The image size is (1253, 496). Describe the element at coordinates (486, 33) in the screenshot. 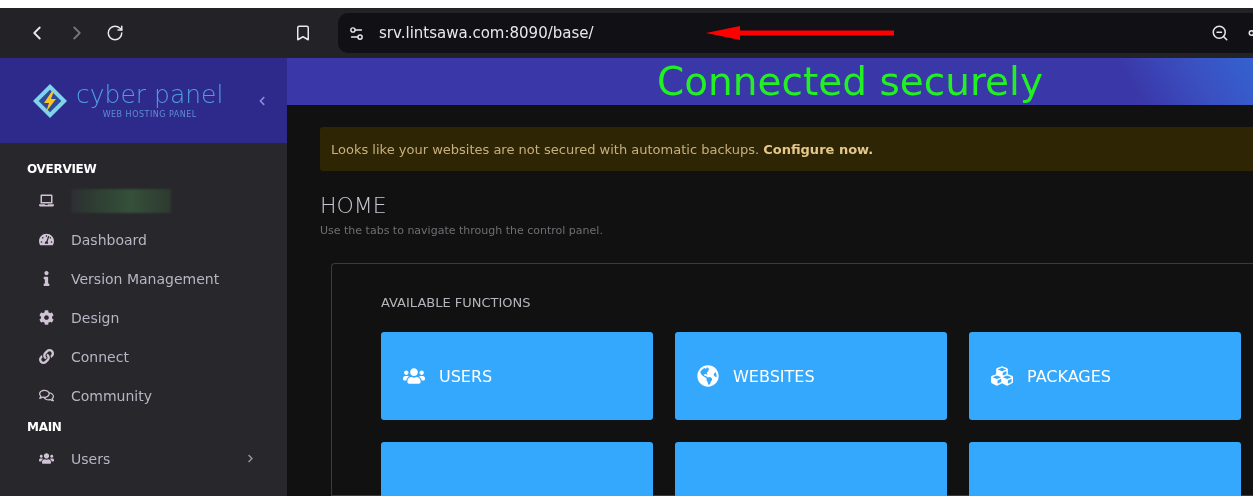

I see `url-text: srv.lintsawa.com:8090/base/` at that location.